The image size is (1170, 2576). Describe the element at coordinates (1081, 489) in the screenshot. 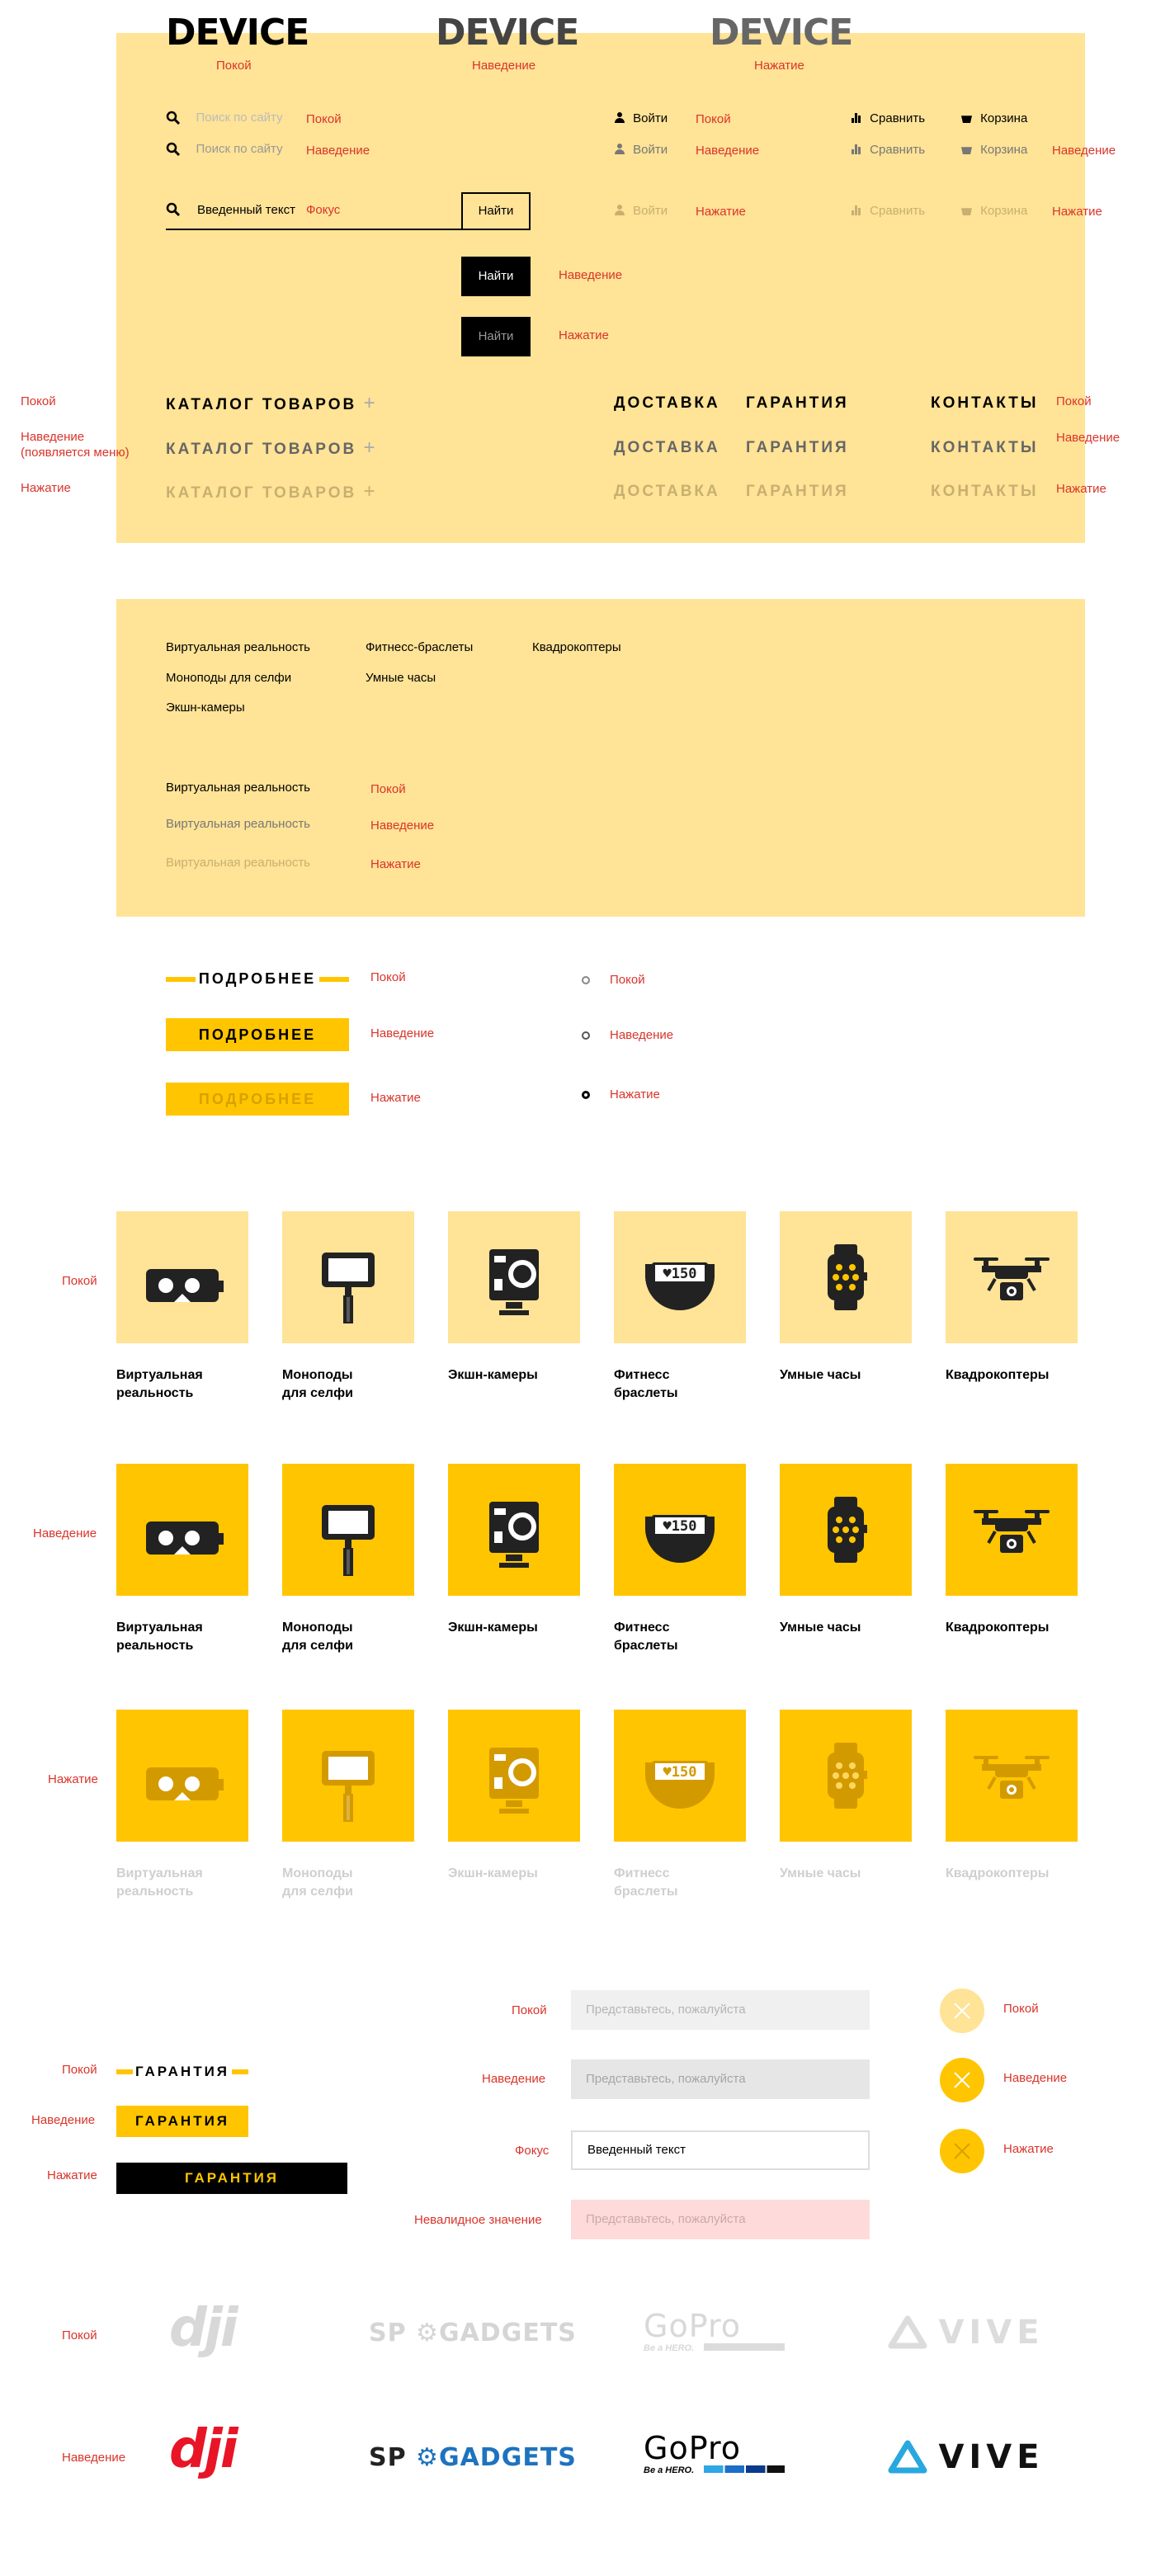

I see `contacts-state-press: Нажатие` at that location.